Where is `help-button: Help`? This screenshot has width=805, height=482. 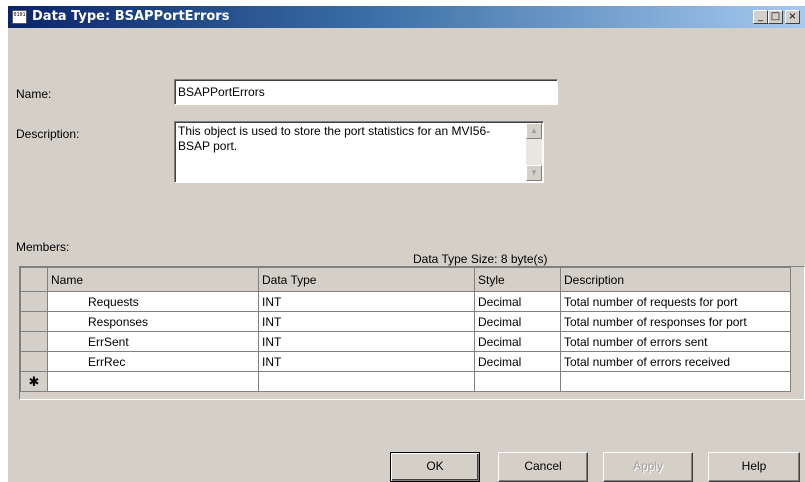 help-button: Help is located at coordinates (754, 467).